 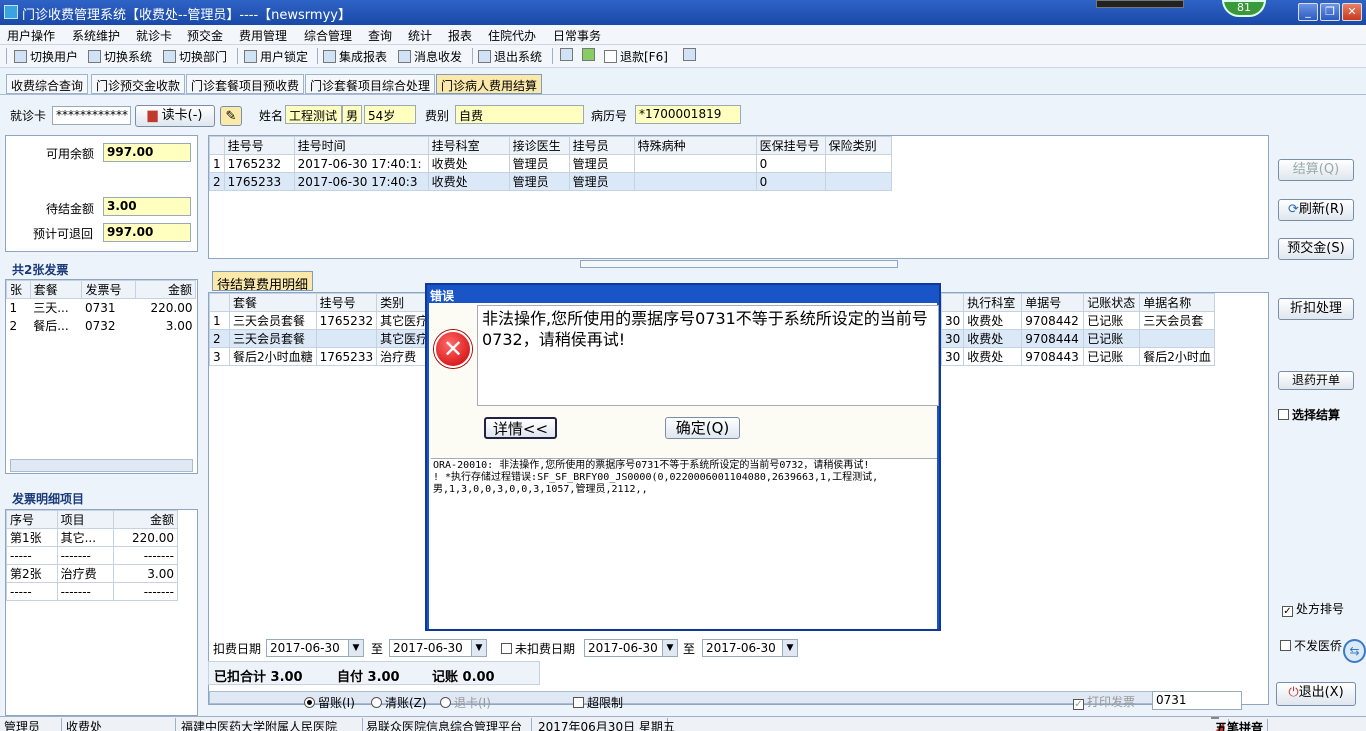 What do you see at coordinates (263, 35) in the screenshot?
I see `menu-fee-mgmt: 费用管理` at bounding box center [263, 35].